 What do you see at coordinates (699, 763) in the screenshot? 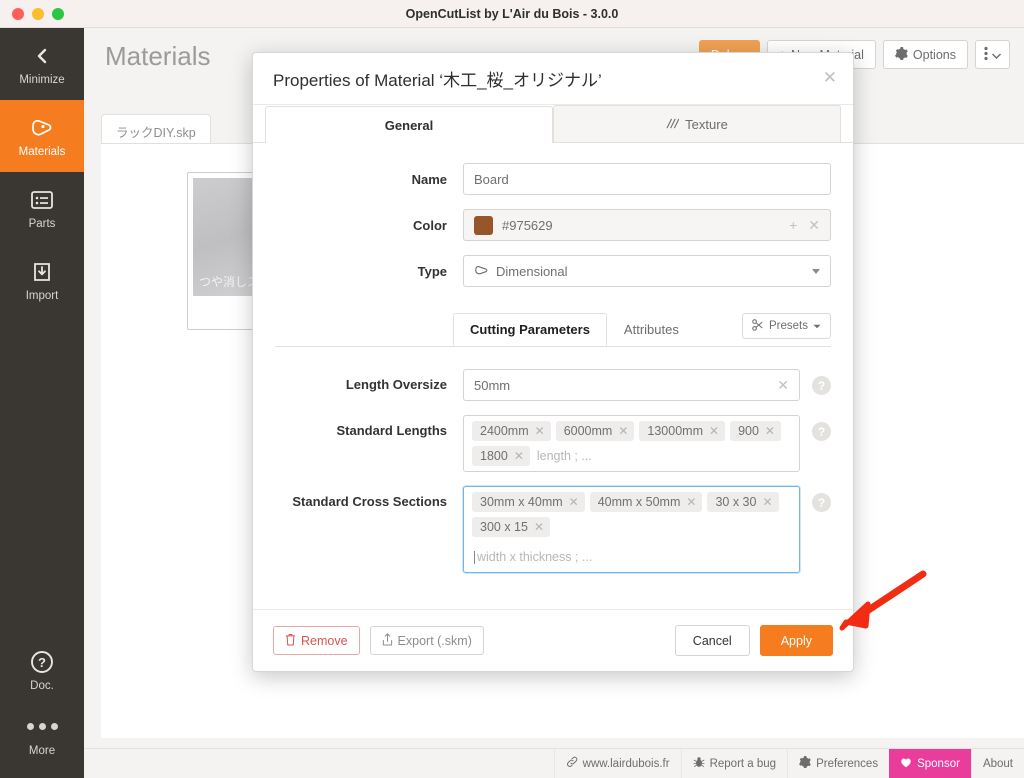
I see `bug-icon` at bounding box center [699, 763].